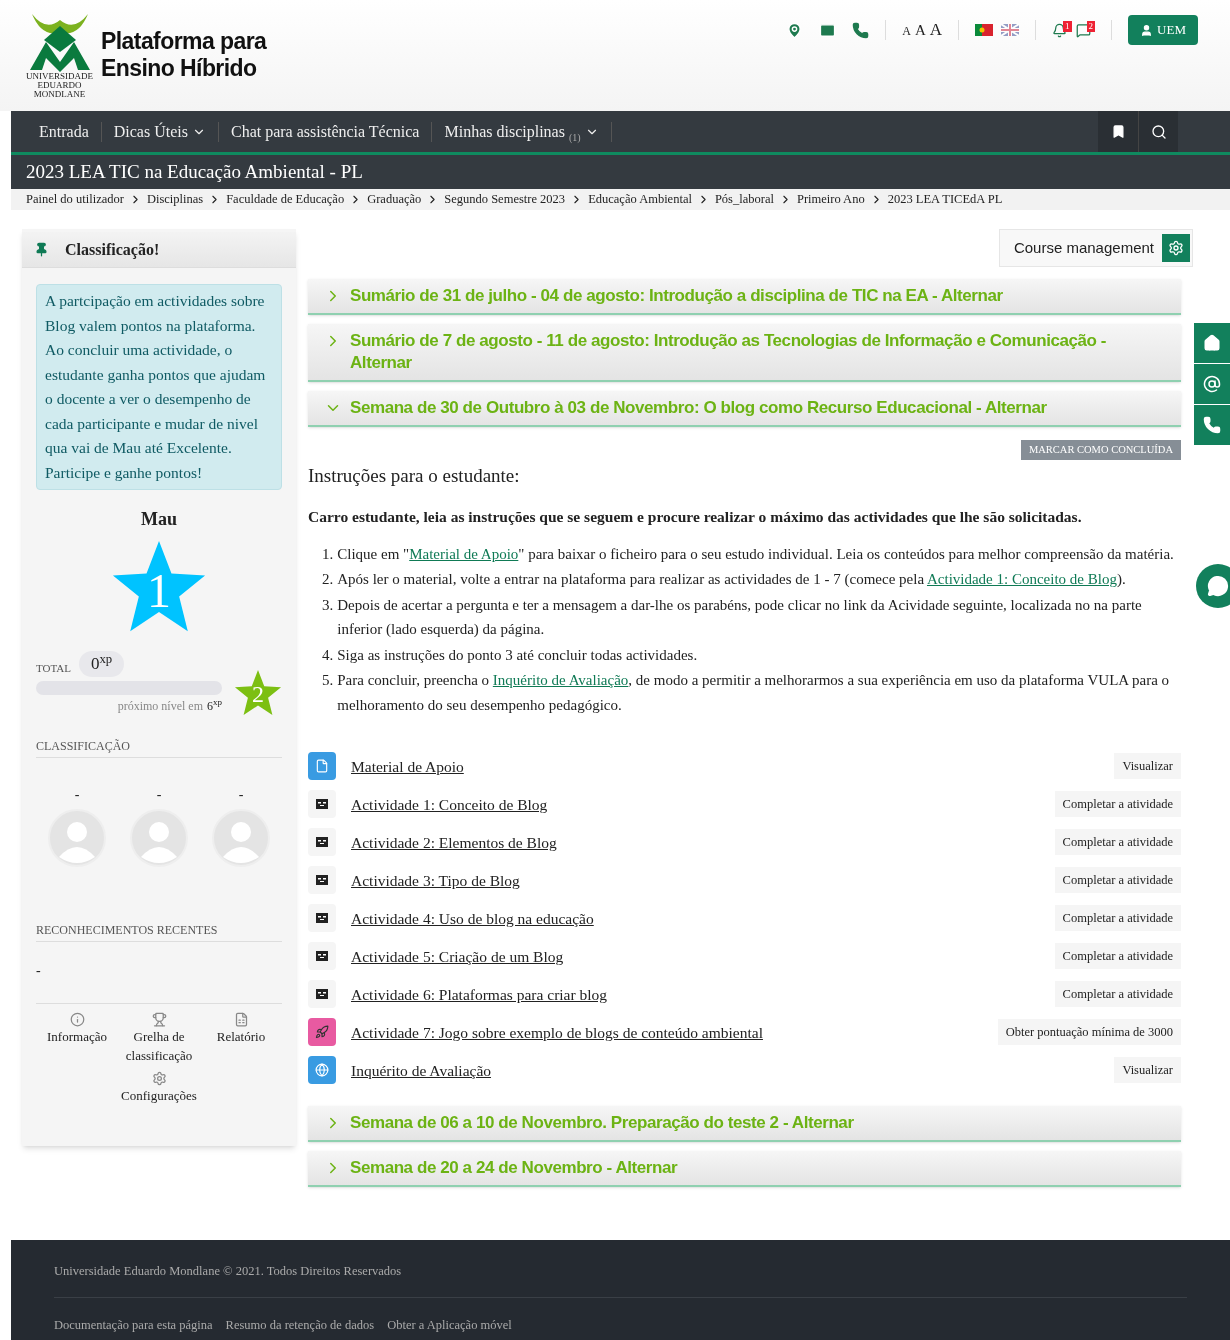 This screenshot has height=1340, width=1230. What do you see at coordinates (945, 199) in the screenshot?
I see `breadcrumb-link: 2023 LEA TICEdA PL` at bounding box center [945, 199].